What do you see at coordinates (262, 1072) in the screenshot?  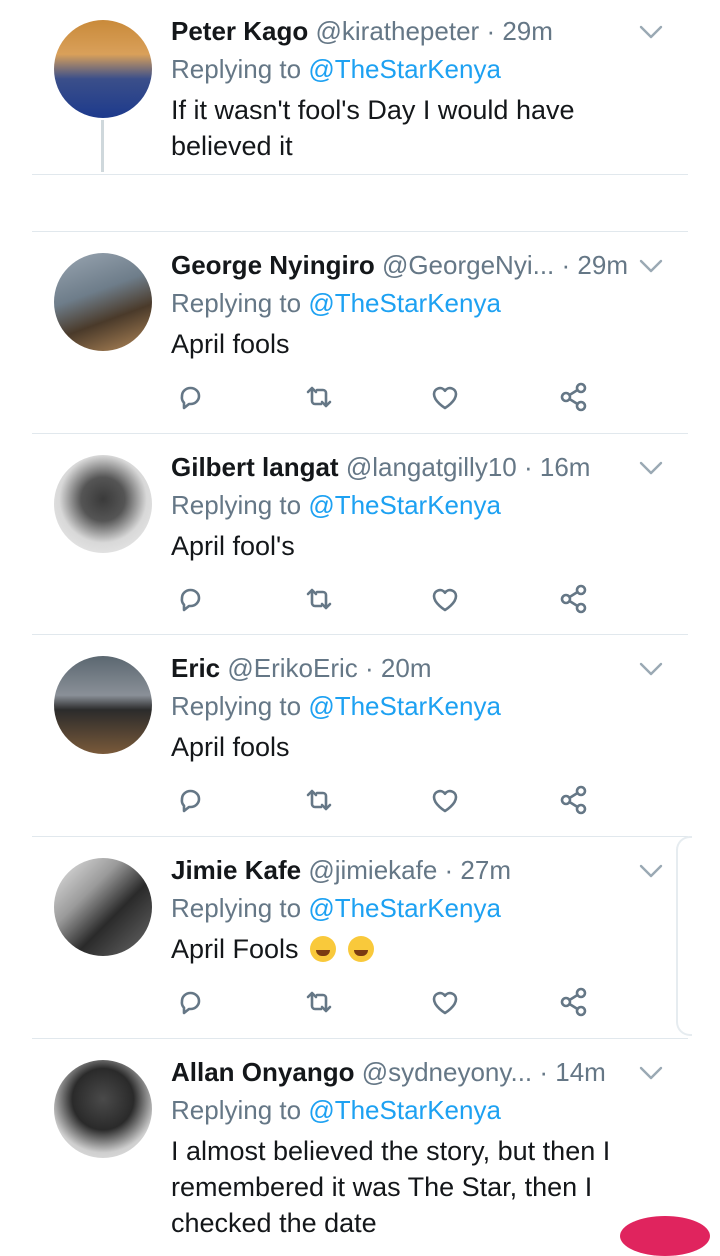 I see `author-name: Allan Onyango` at bounding box center [262, 1072].